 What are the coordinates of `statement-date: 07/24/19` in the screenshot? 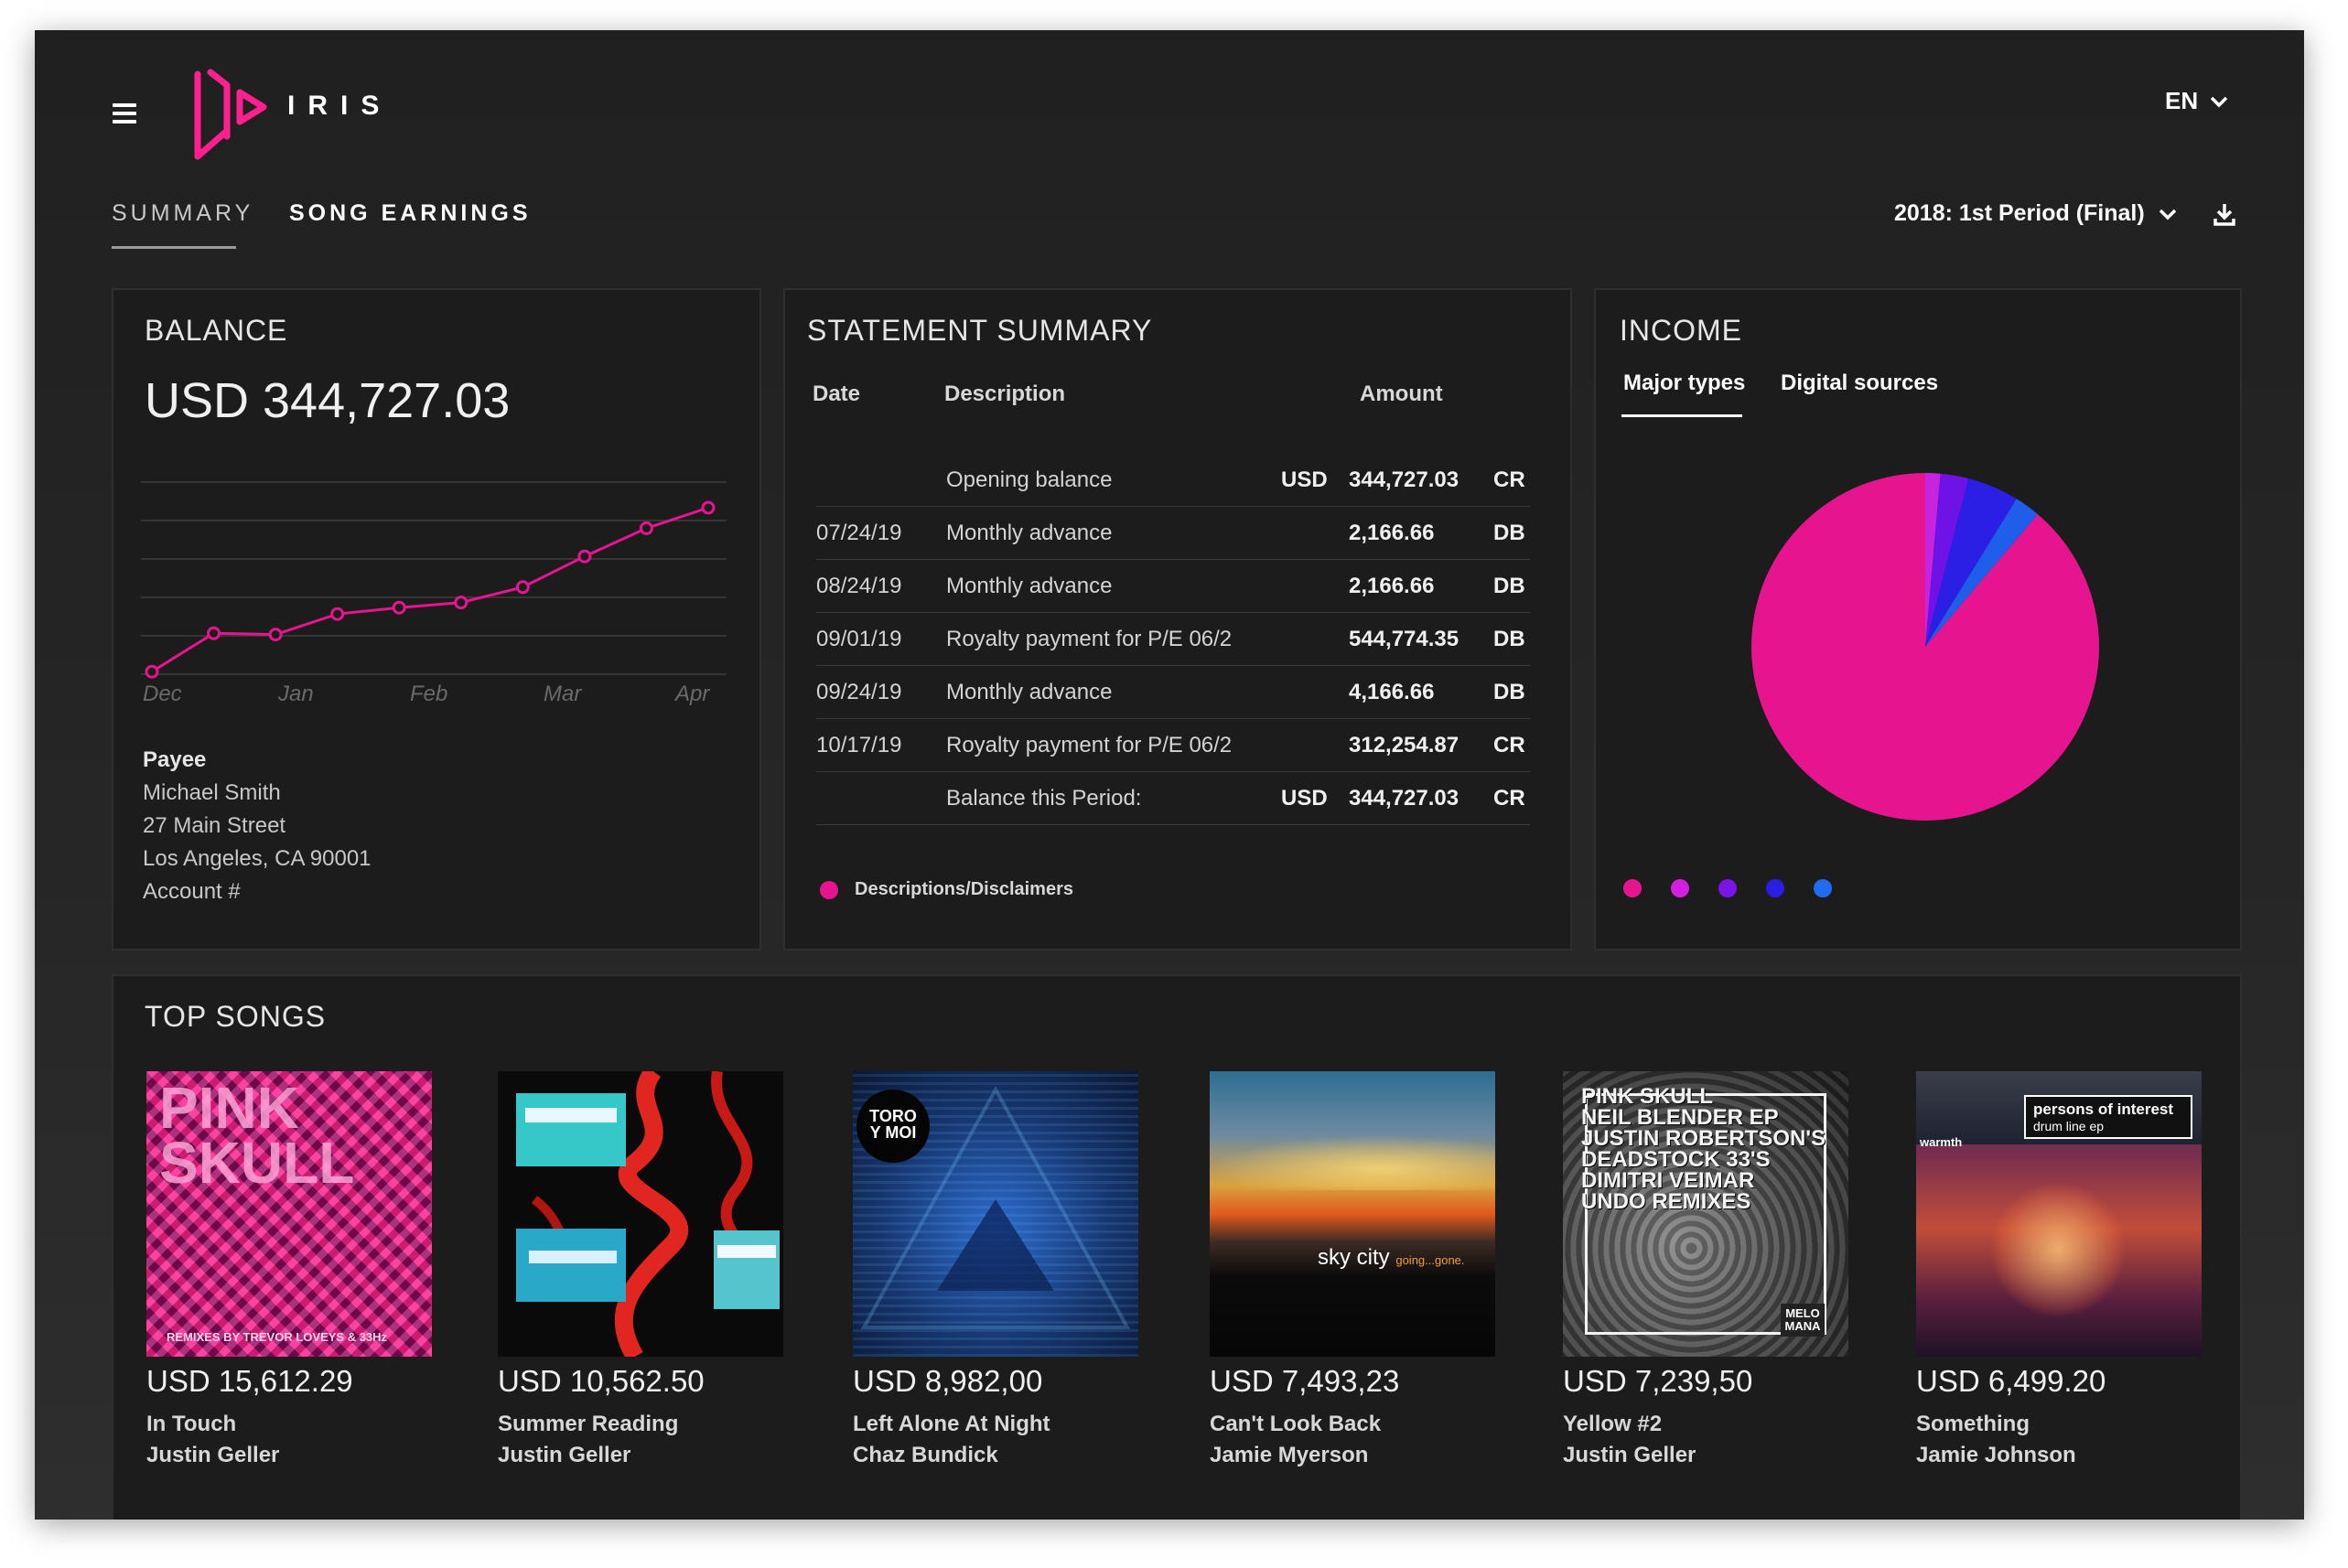 It's located at (859, 533).